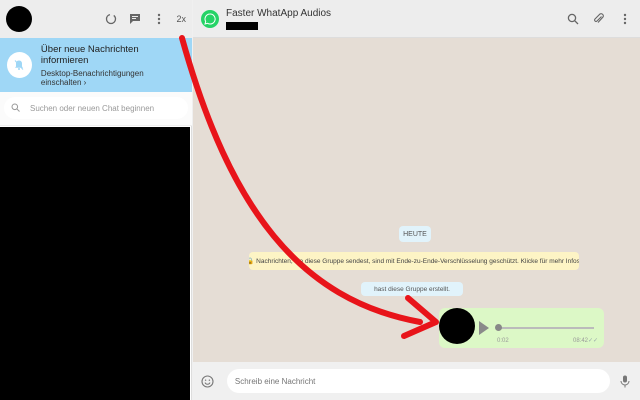  Describe the element at coordinates (208, 381) in the screenshot. I see `emoji-icon` at that location.